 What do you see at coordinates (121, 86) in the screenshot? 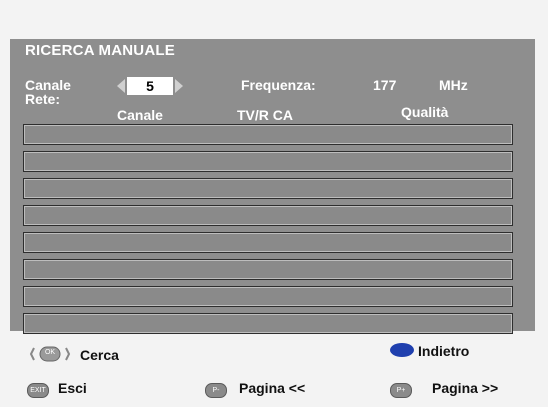
I see `channel-prev-arrow-icon` at bounding box center [121, 86].